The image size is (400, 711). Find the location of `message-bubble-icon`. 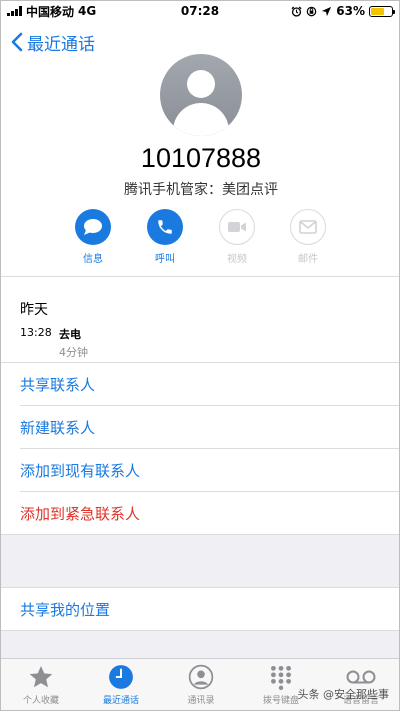

message-bubble-icon is located at coordinates (93, 227).